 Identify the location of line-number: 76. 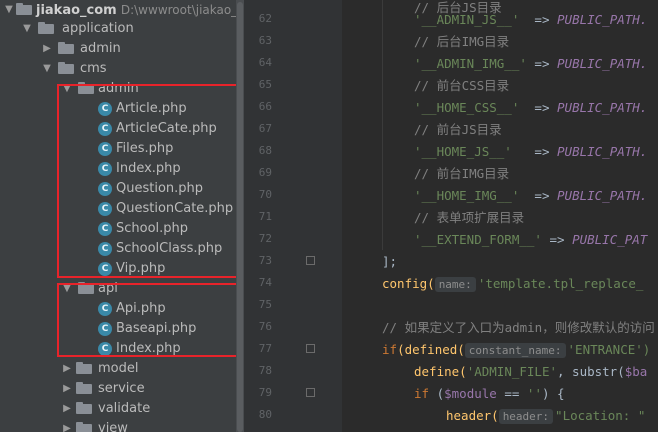
(265, 326).